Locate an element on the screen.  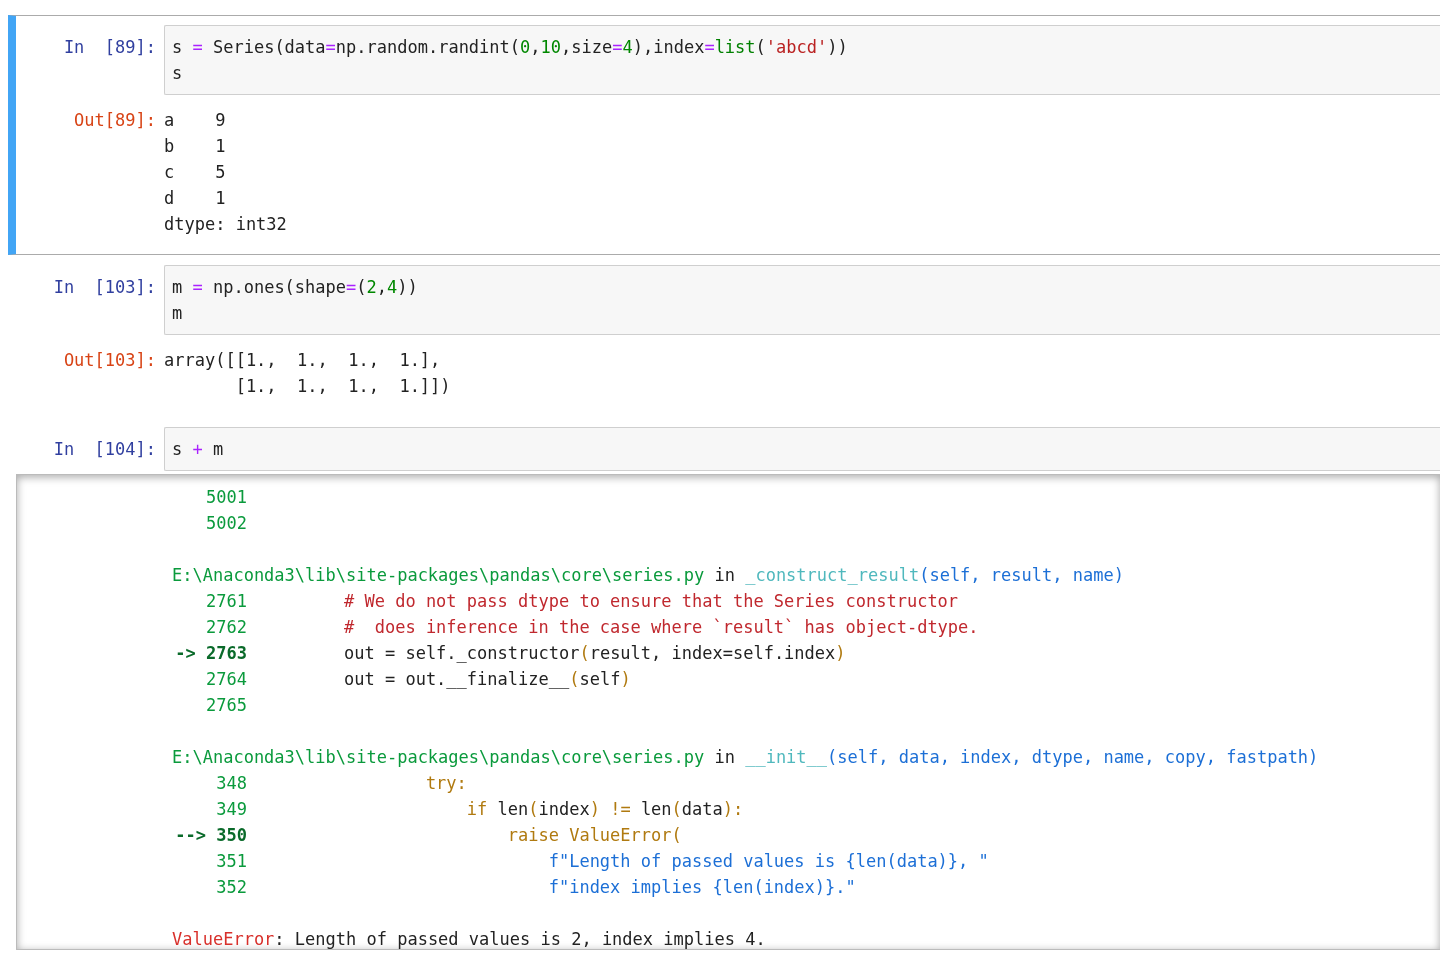
code-line: # We do not pass dtype to ensure that the Series constructor is located at coordinates (651, 601).